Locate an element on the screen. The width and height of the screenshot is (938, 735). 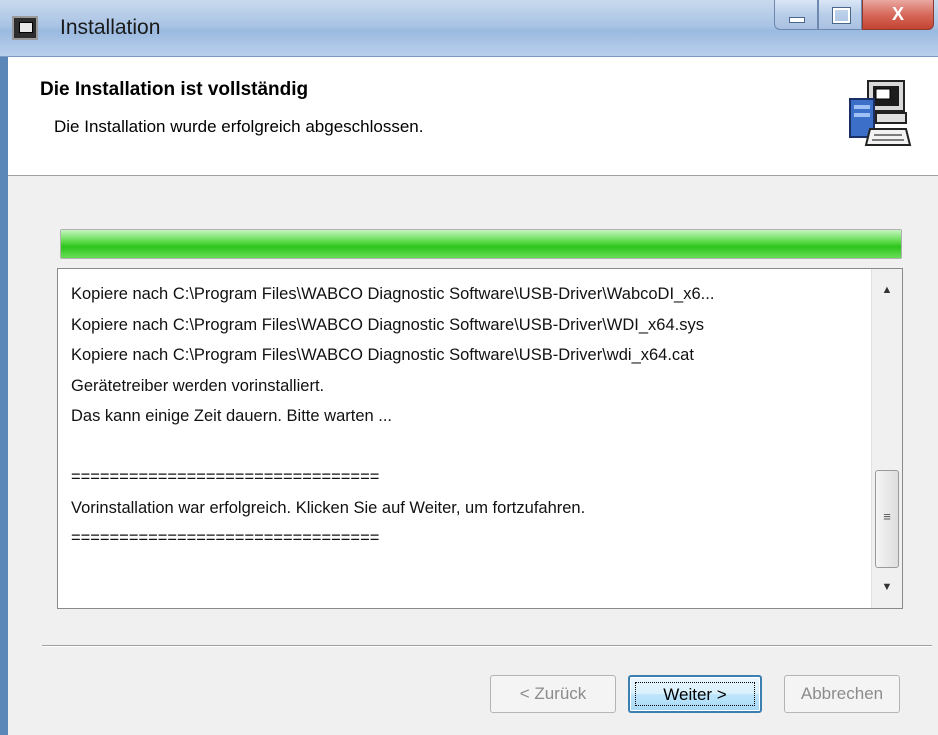
close-button: X is located at coordinates (898, 15).